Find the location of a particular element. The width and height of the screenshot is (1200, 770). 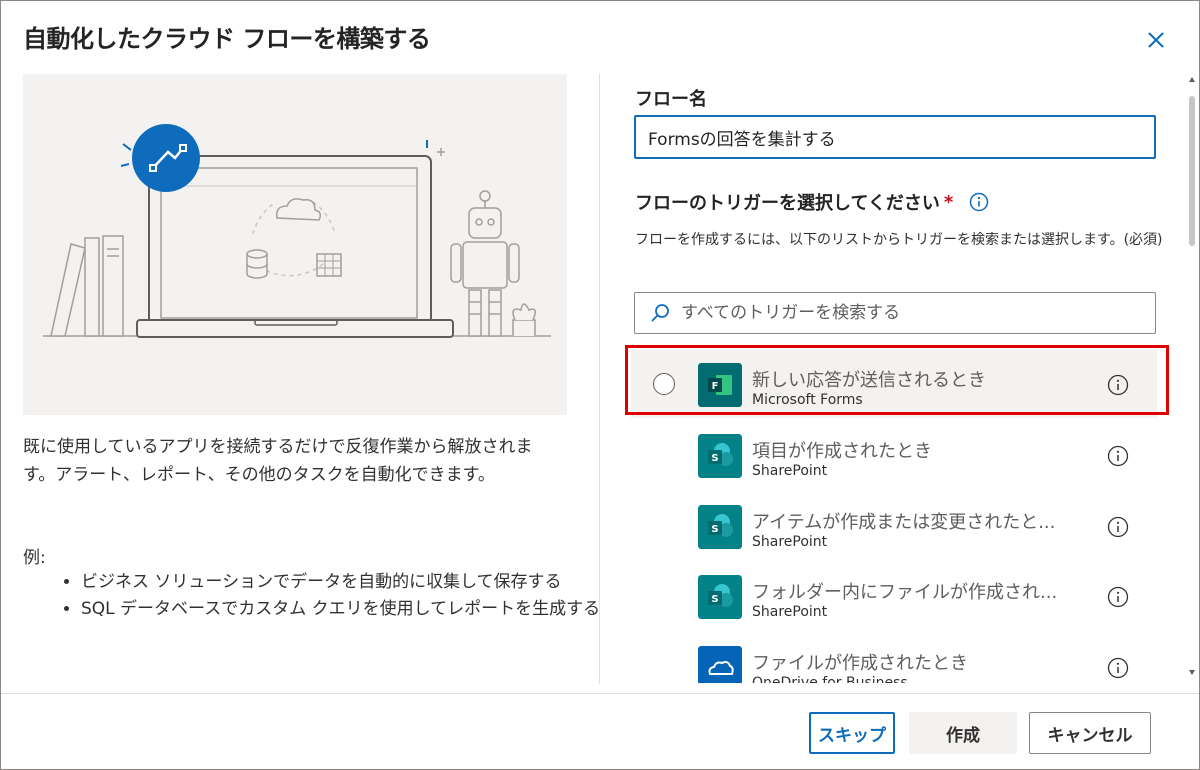

trigger-title: ファイルが作成されたとき is located at coordinates (860, 663).